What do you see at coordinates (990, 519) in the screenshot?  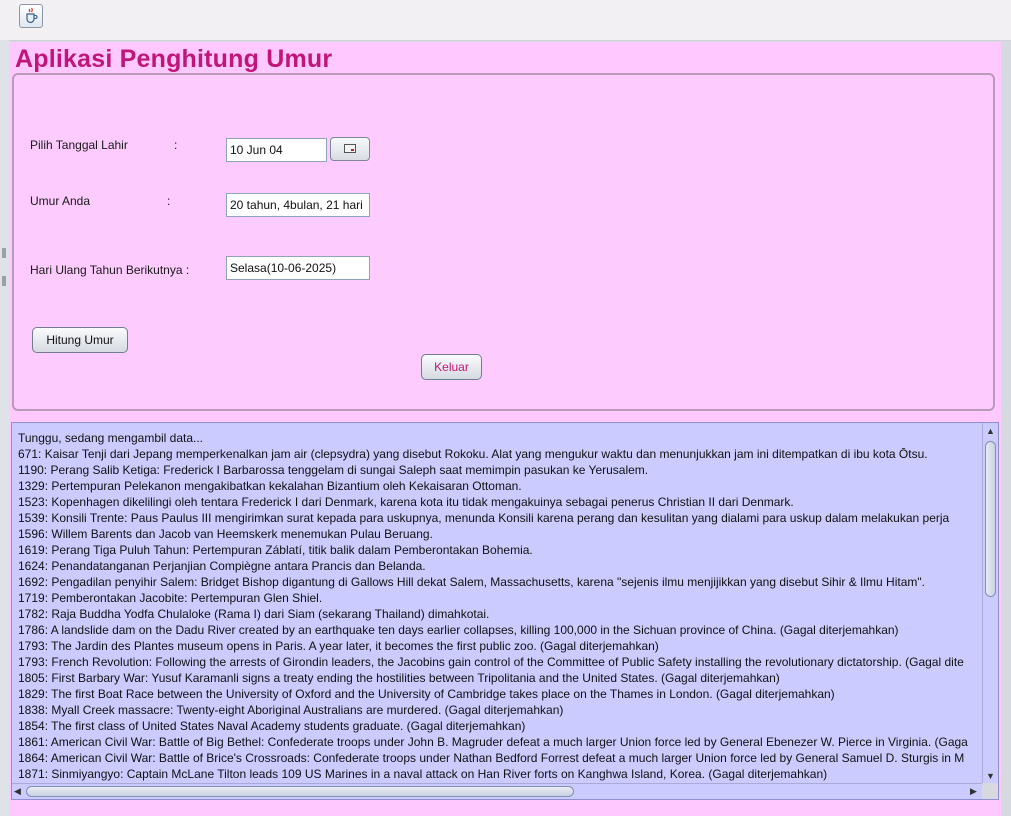 I see `vertical-scroll-thumb` at bounding box center [990, 519].